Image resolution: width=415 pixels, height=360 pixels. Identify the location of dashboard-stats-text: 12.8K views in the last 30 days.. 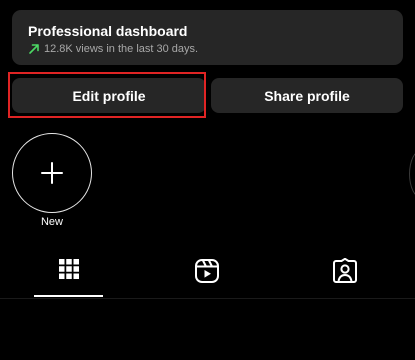
(121, 49).